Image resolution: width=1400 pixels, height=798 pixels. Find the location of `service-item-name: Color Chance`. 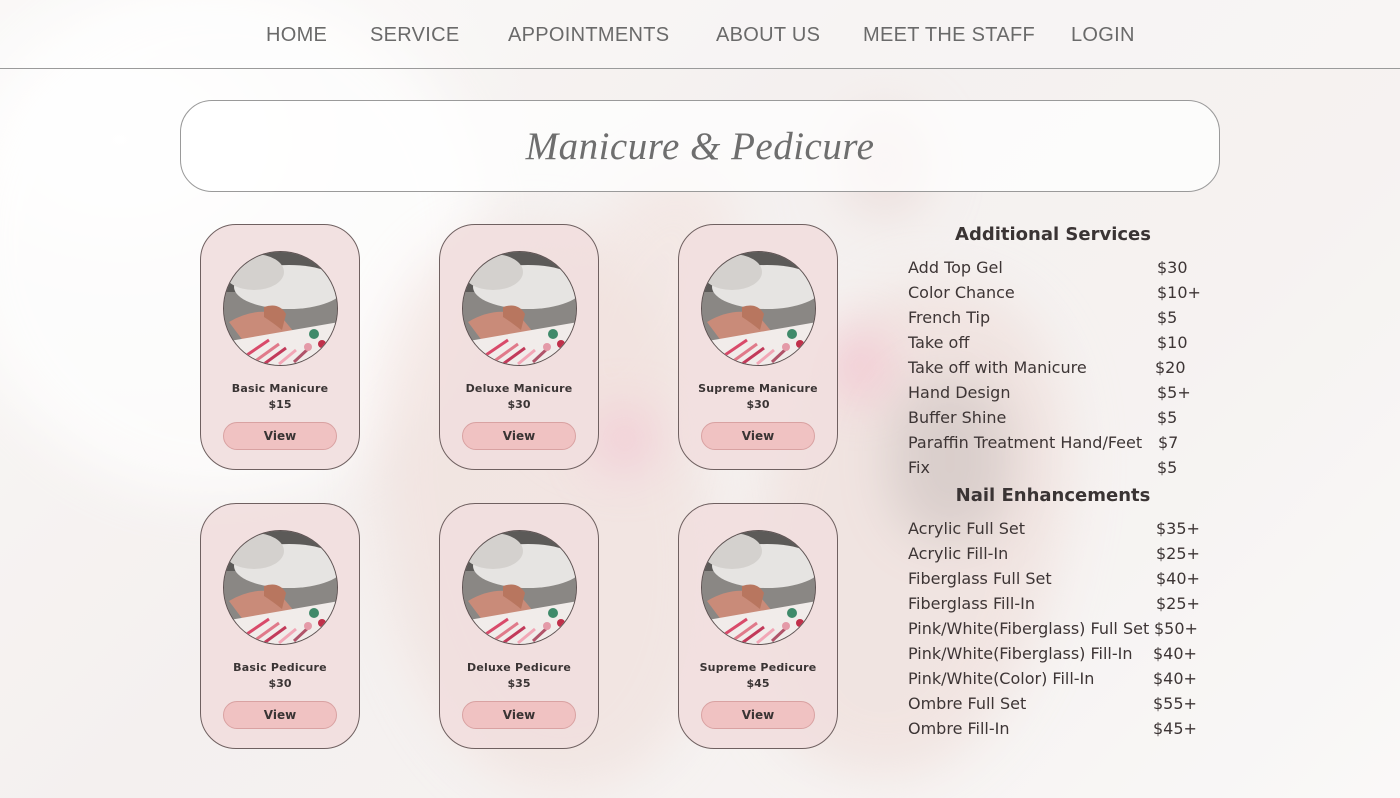

service-item-name: Color Chance is located at coordinates (961, 292).